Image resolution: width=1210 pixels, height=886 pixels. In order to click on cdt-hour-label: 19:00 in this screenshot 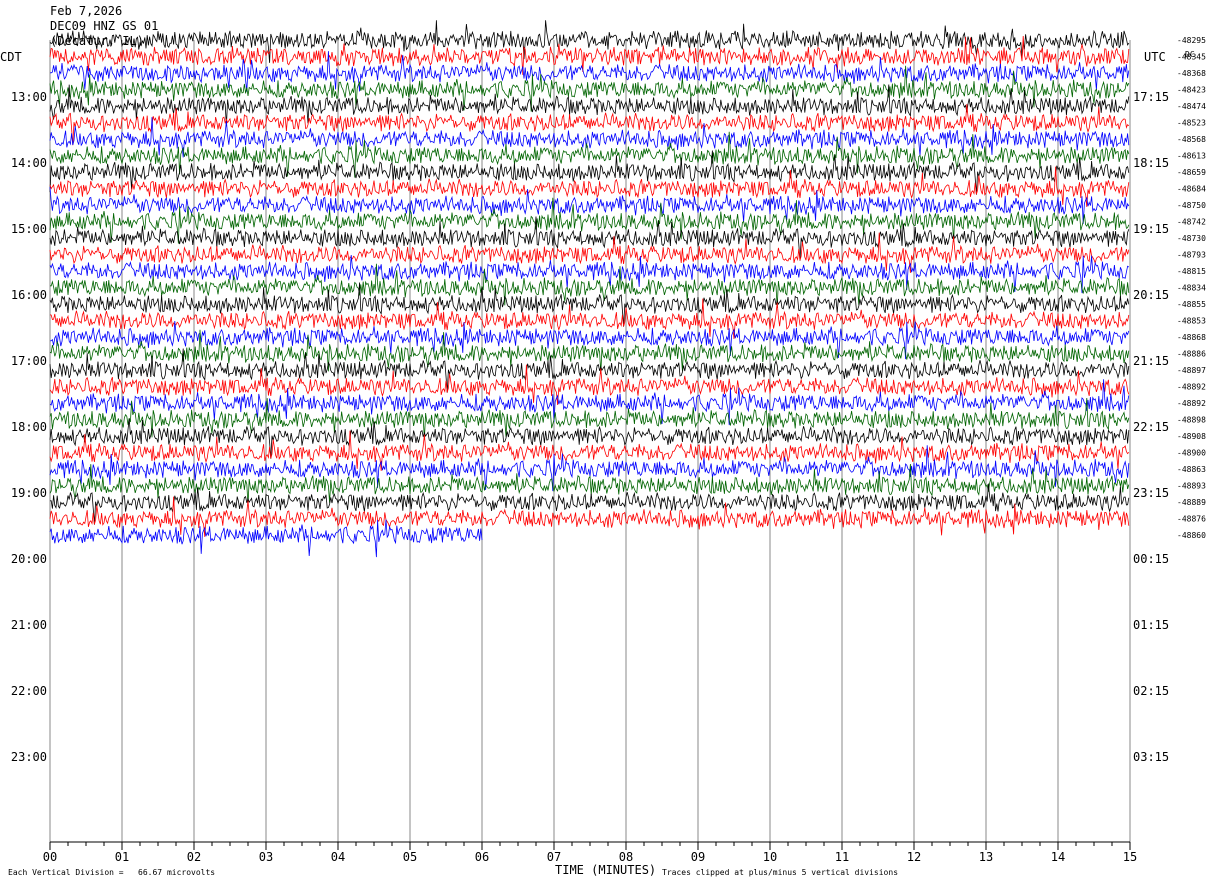, I will do `click(29, 493)`.